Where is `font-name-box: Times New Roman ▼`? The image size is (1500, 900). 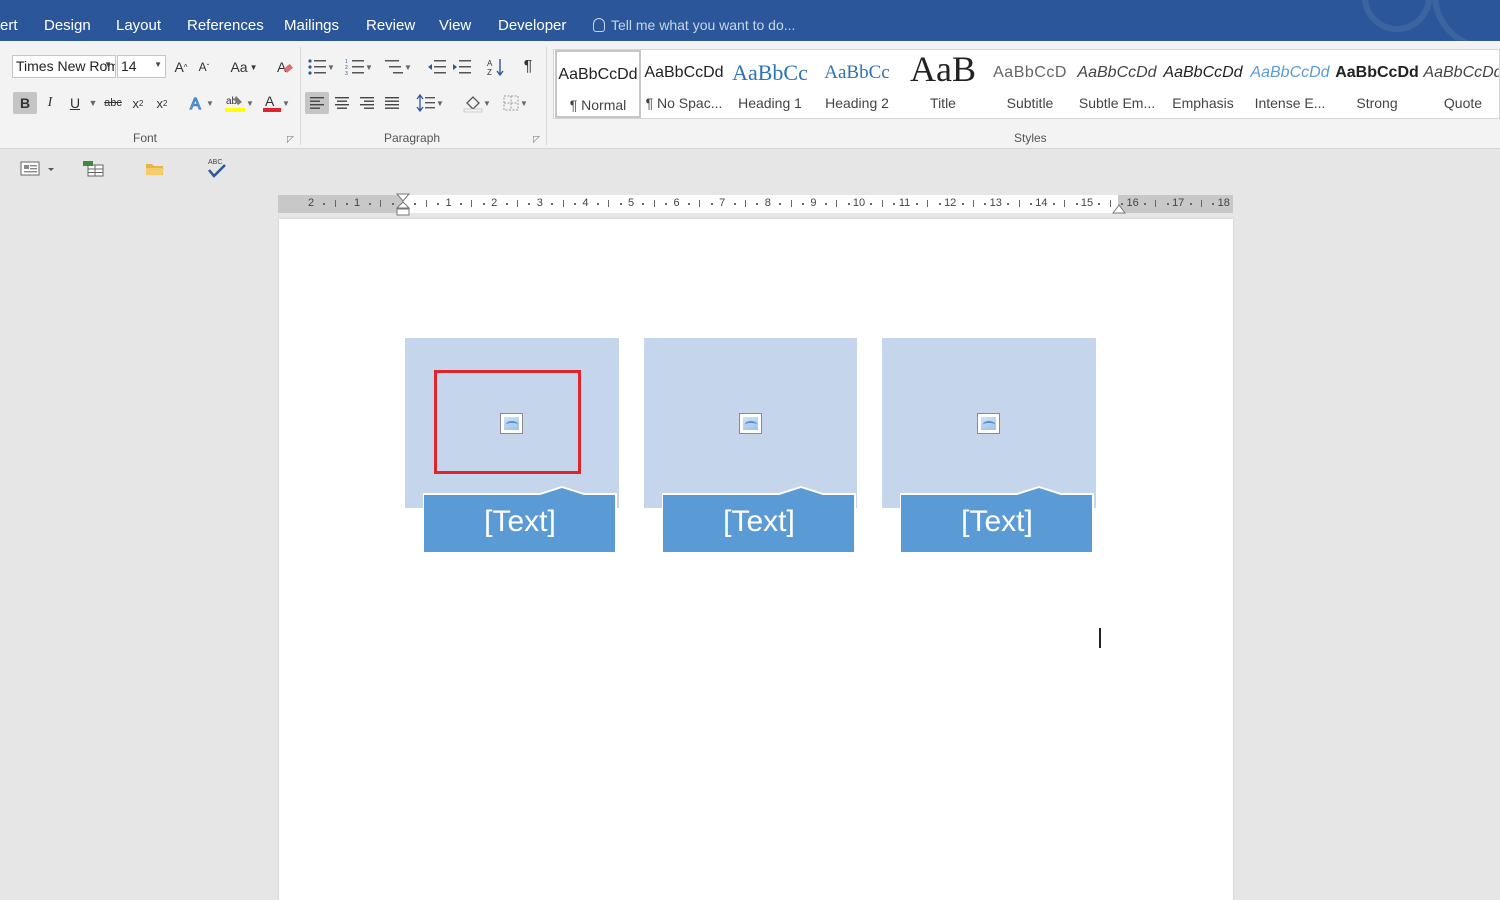
font-name-box: Times New Roman ▼ is located at coordinates (64, 66).